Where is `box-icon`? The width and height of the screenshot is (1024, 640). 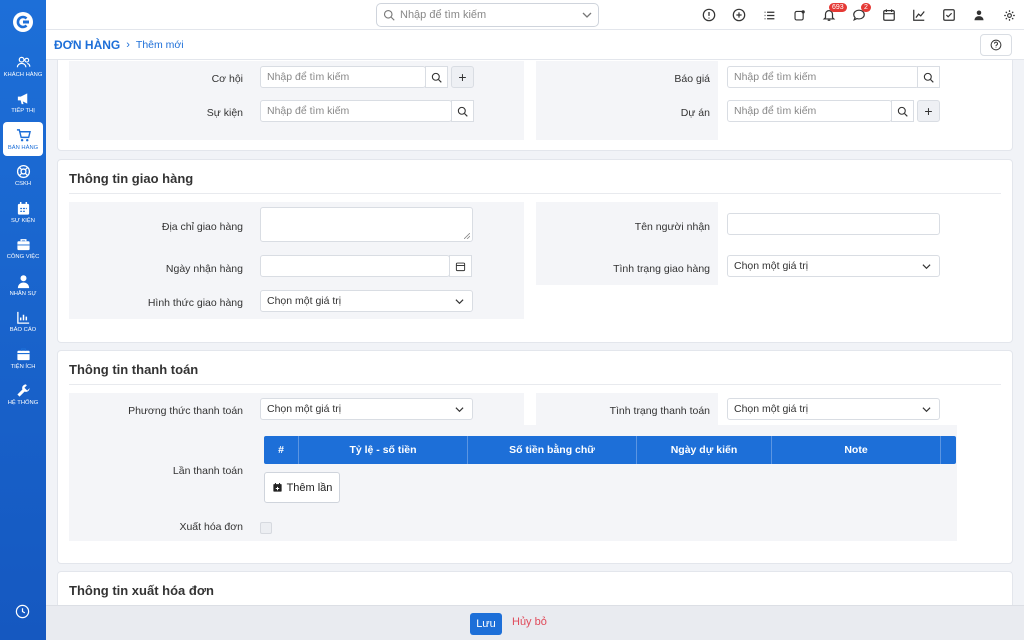 box-icon is located at coordinates (23, 355).